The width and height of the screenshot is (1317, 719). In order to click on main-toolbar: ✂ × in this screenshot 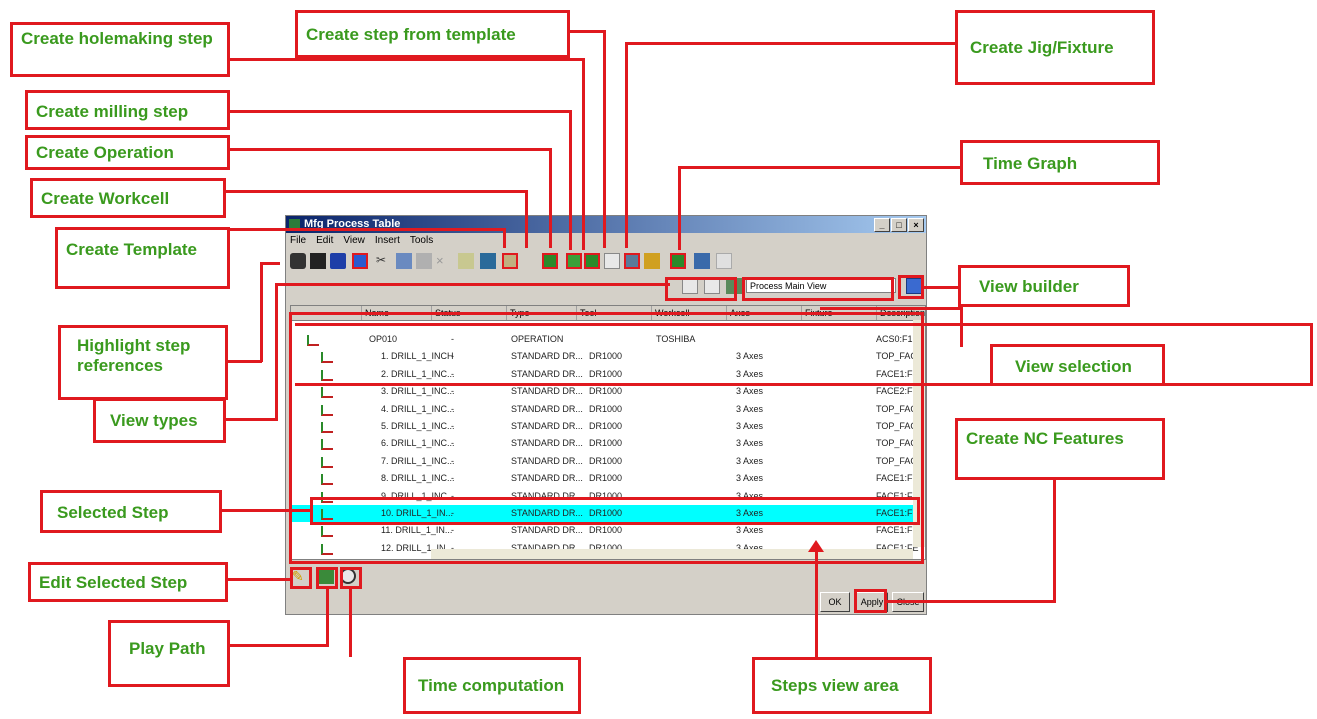, I will do `click(606, 262)`.